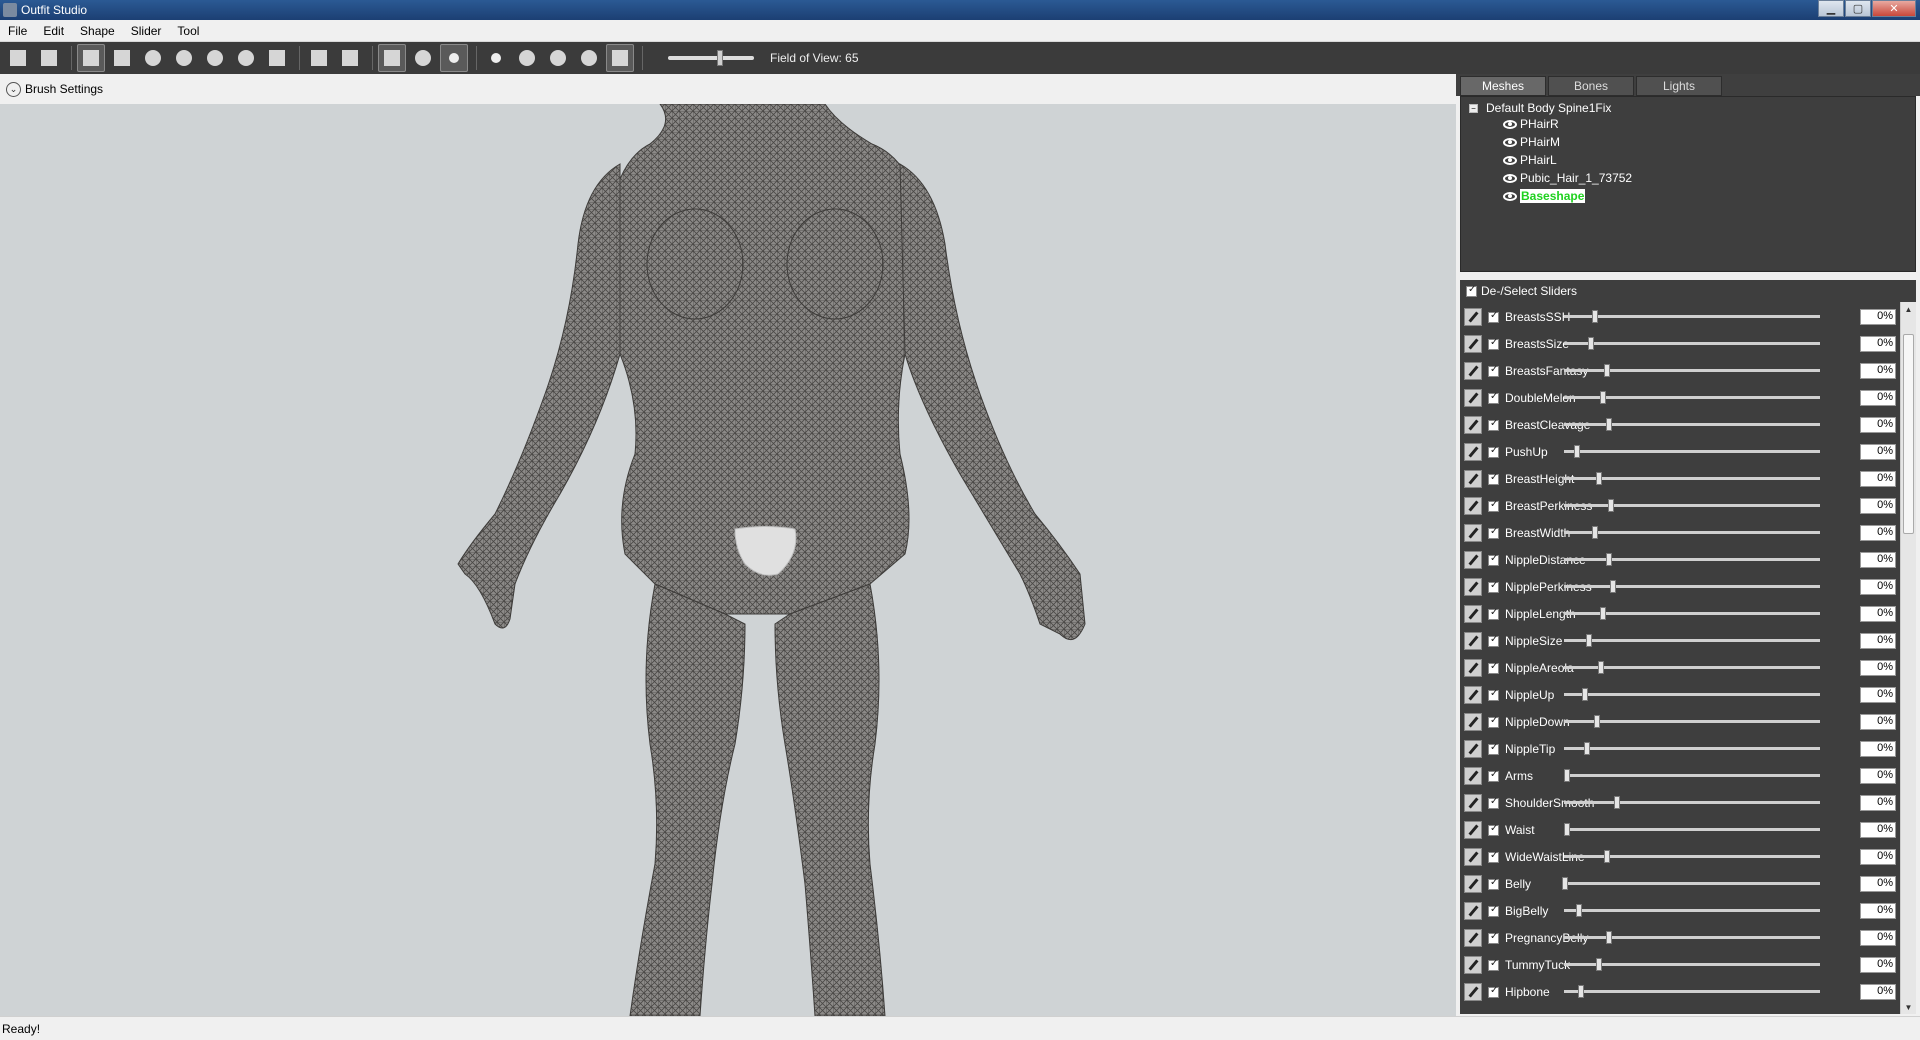 The width and height of the screenshot is (1920, 1040). I want to click on transform-tool-button, so click(319, 58).